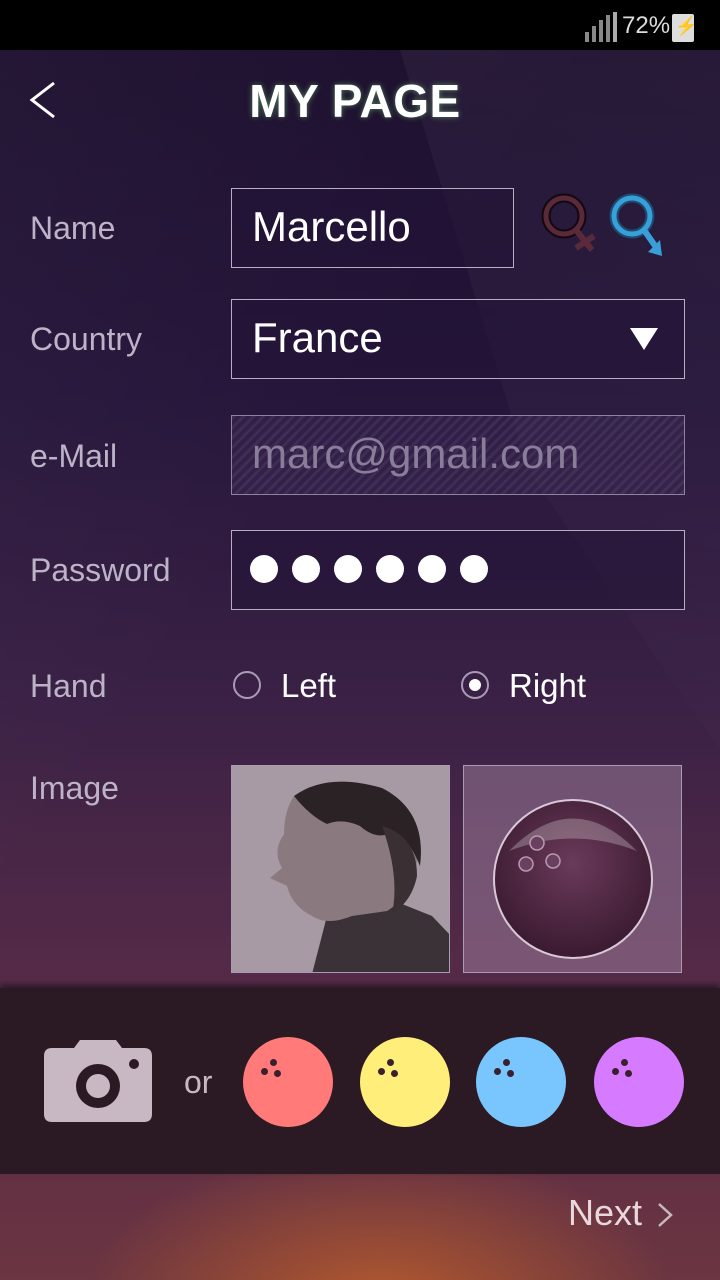  Describe the element at coordinates (331, 226) in the screenshot. I see `name-value: Marcello` at that location.